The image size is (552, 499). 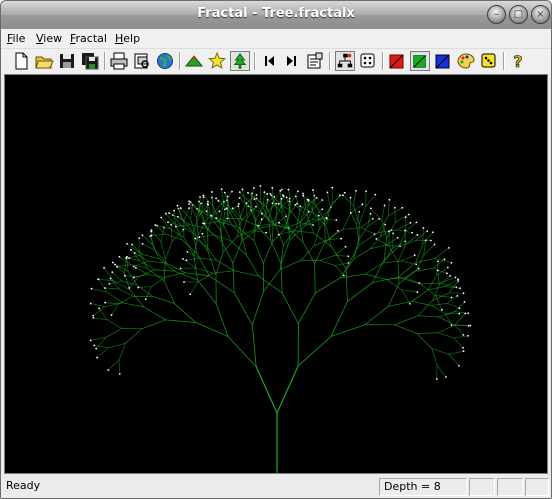 I want to click on print-preview-icon, so click(x=142, y=61).